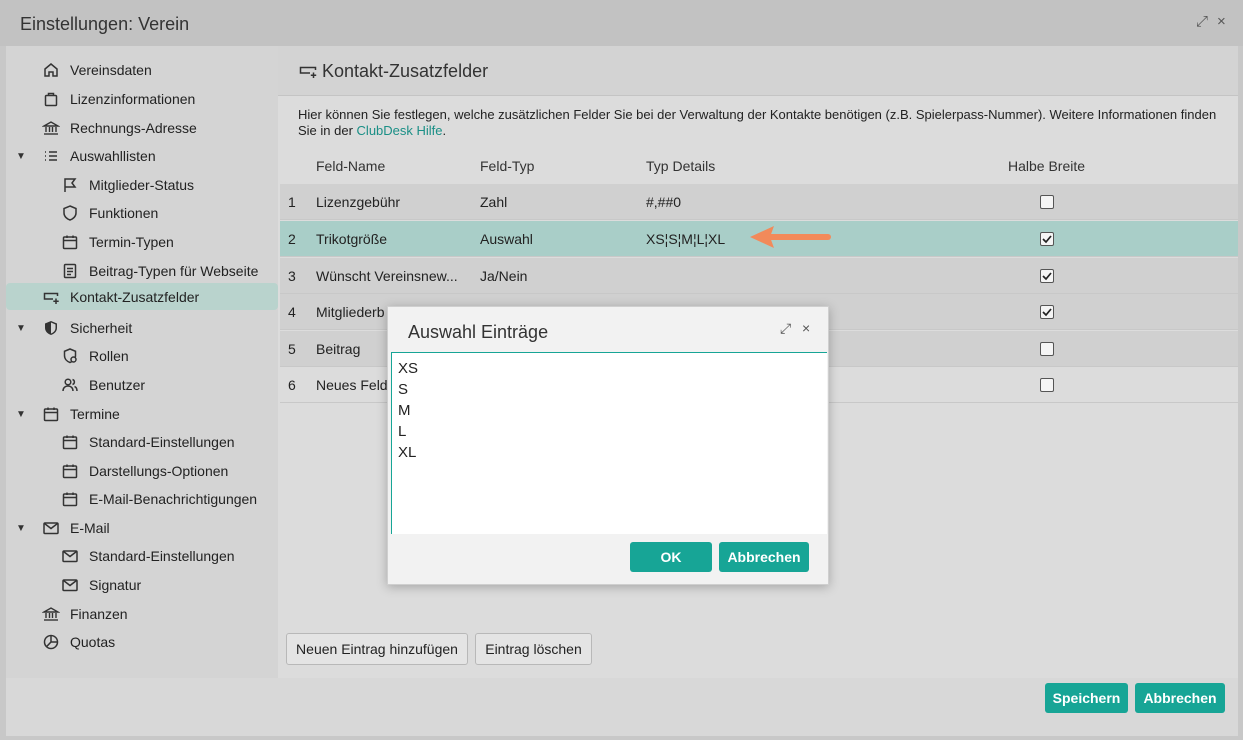 The width and height of the screenshot is (1243, 740). Describe the element at coordinates (51, 297) in the screenshot. I see `add-field-icon` at that location.